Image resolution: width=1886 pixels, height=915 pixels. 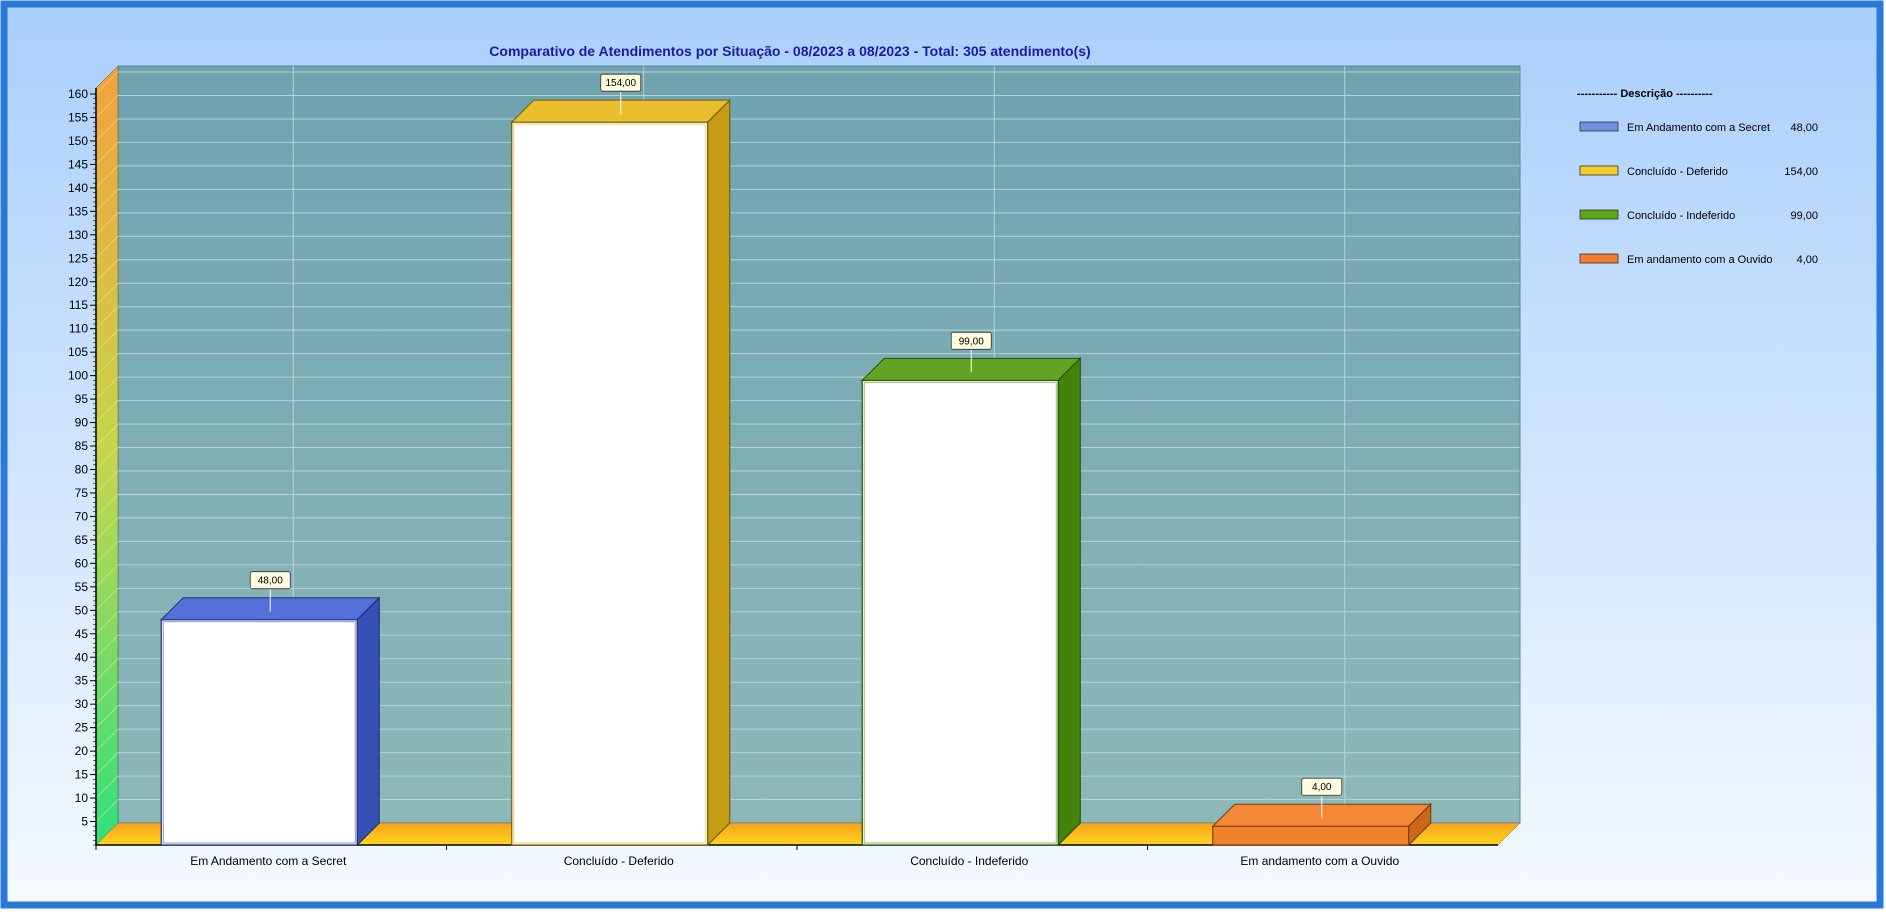 I want to click on legend-label: Em andamento com a Ouvido, so click(x=1700, y=260).